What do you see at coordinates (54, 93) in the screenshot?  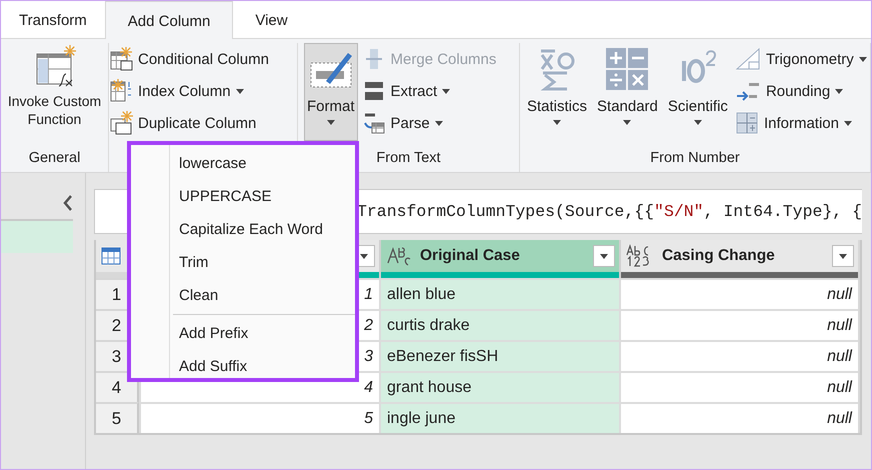 I see `ribbon-button: Invoke Custom Function` at bounding box center [54, 93].